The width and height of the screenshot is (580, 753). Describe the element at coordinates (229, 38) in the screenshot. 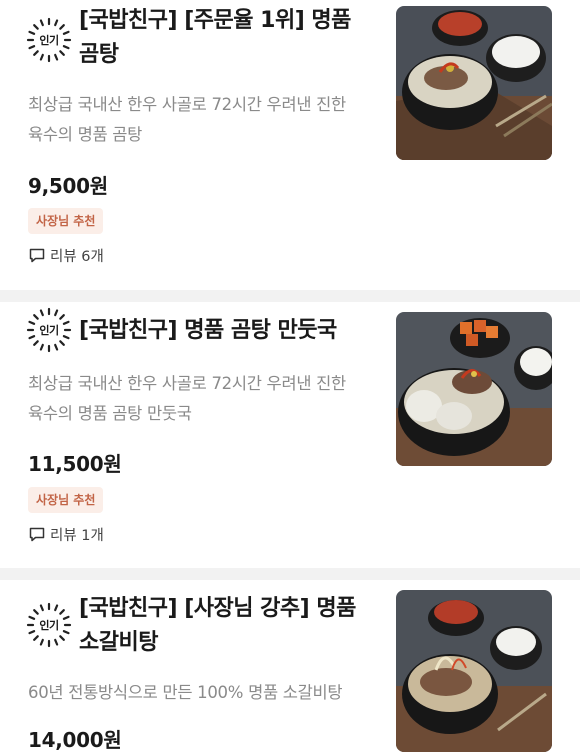

I see `menu-item-name: [국밥친구] [주문율 1위] 명품 곰탕` at that location.